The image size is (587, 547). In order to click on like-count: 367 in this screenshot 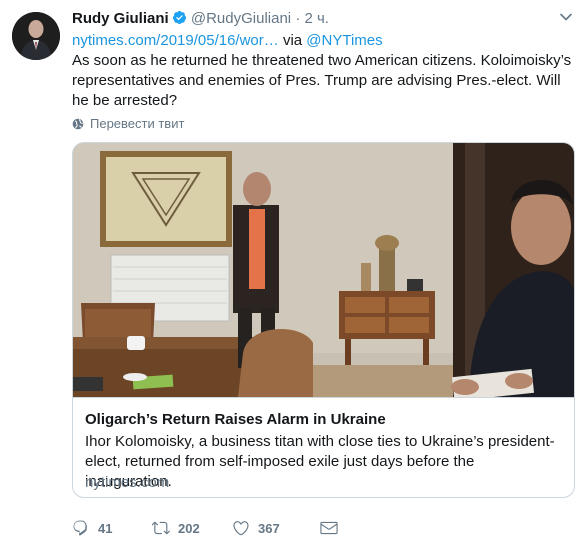, I will do `click(269, 528)`.